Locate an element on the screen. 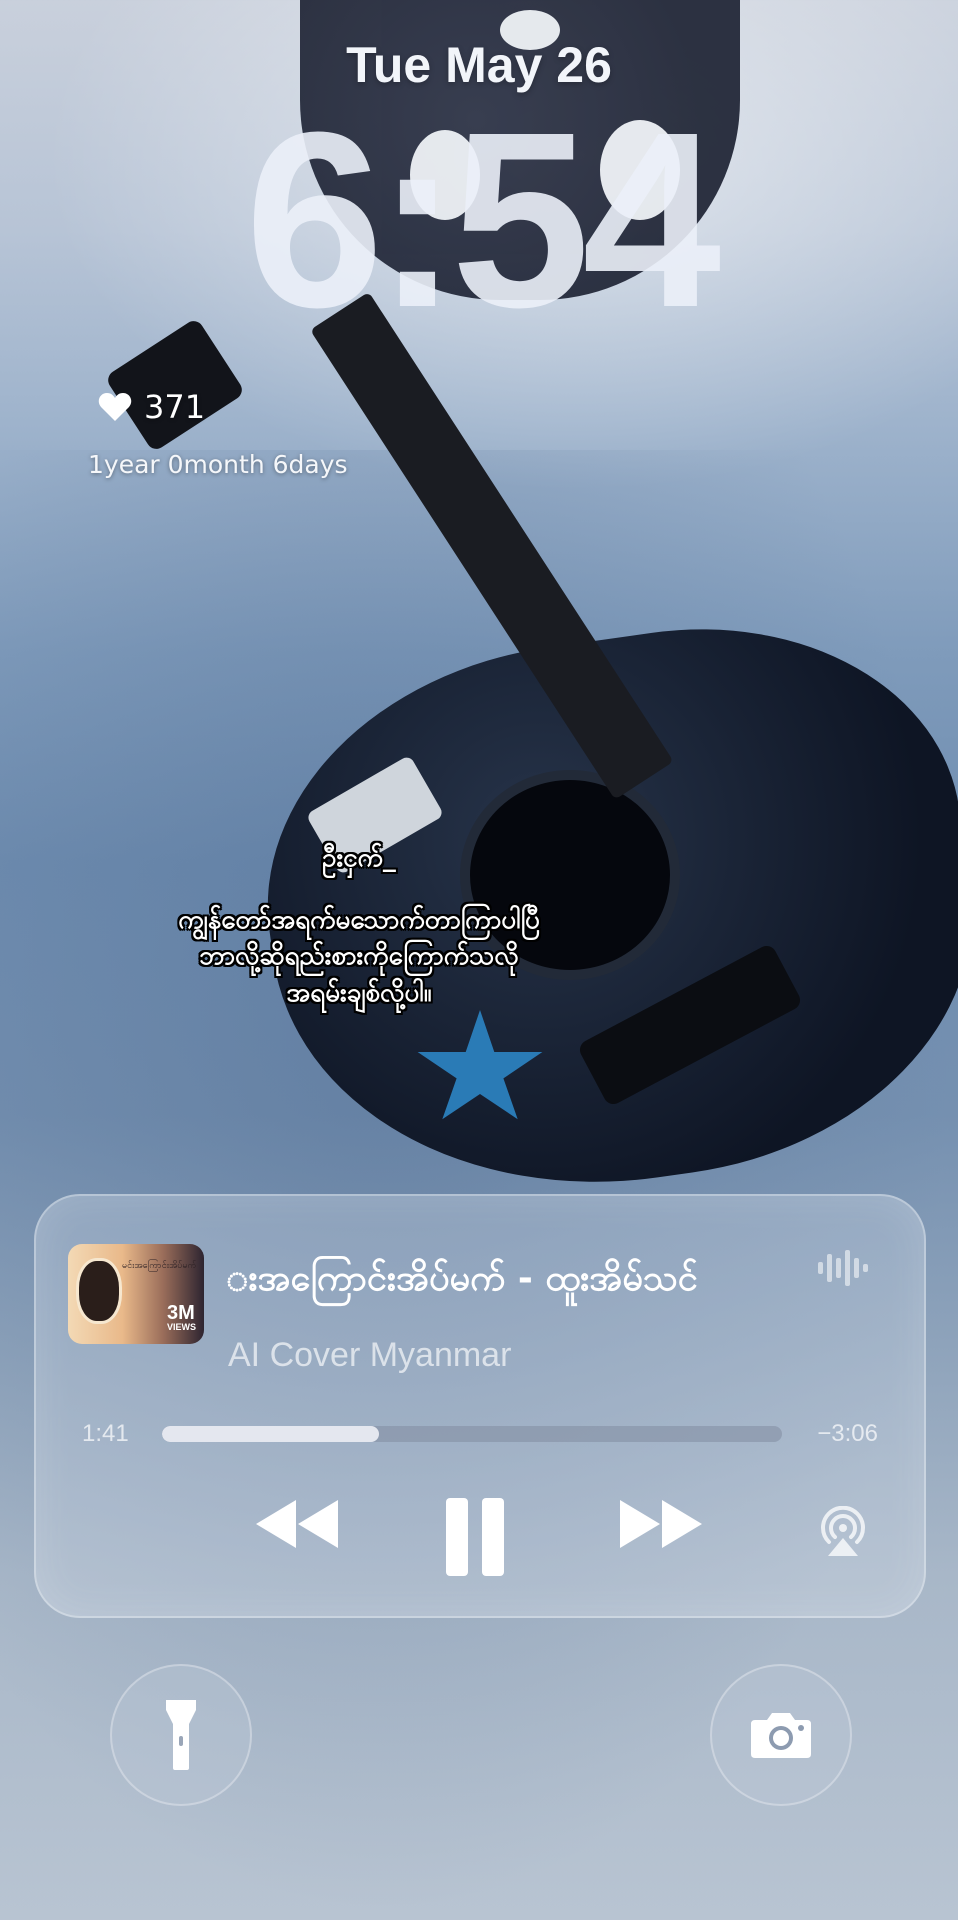 This screenshot has width=958, height=1920. album-artwork: မင်းအကြောင်းအိပ်မက် 3M VIEWS is located at coordinates (136, 1294).